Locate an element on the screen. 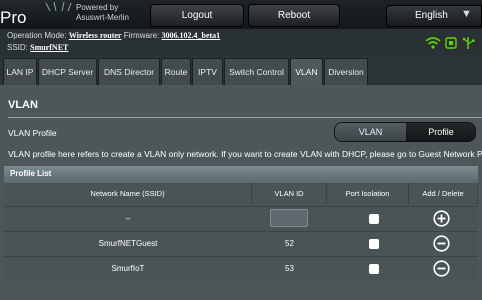 Image resolution: width=482 pixels, height=300 pixels. wifi-icon is located at coordinates (433, 43).